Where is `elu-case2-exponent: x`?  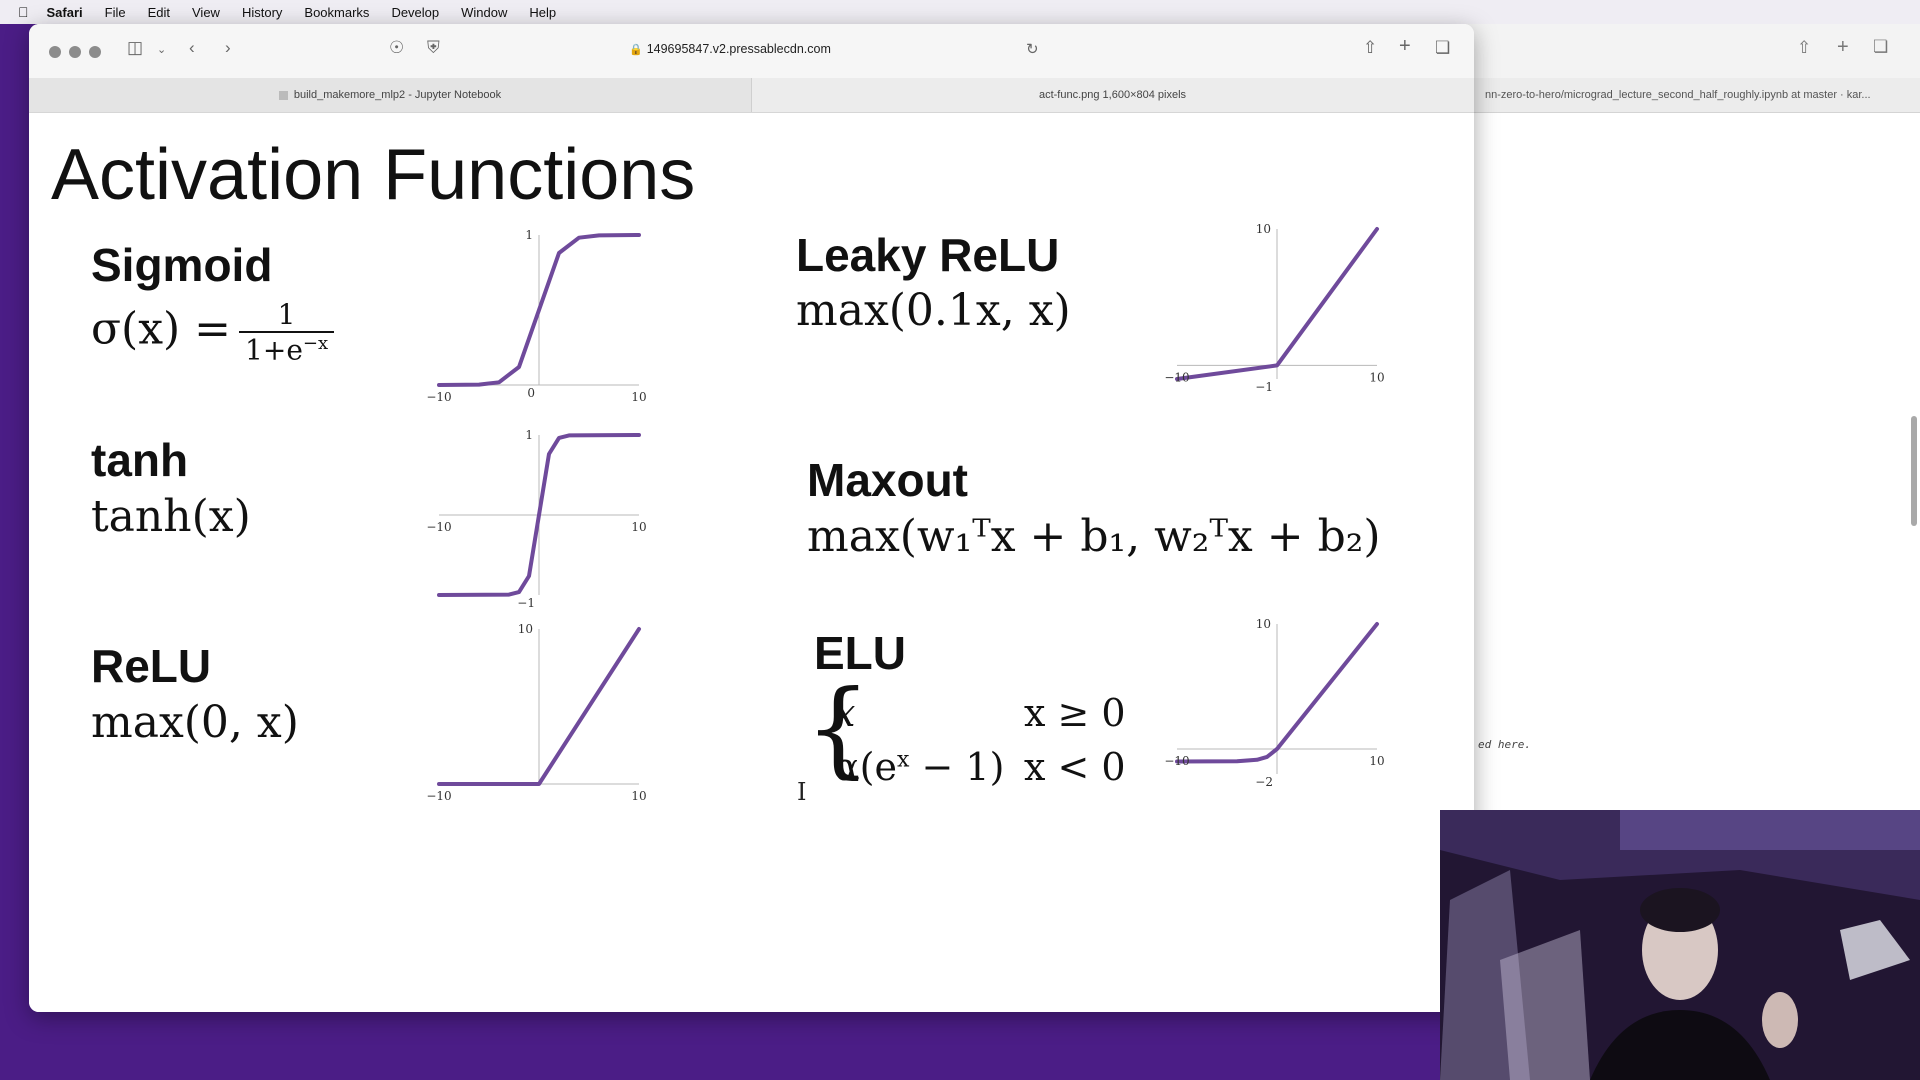
elu-case2-exponent: x is located at coordinates (903, 760).